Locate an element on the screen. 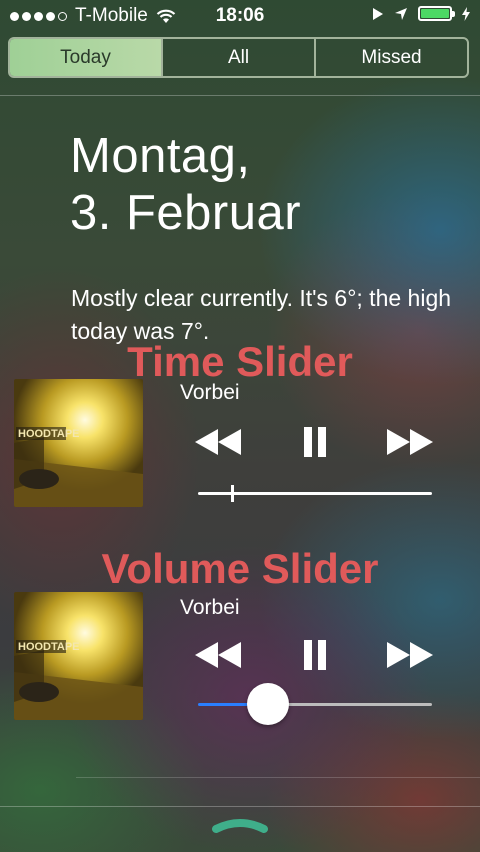 The width and height of the screenshot is (480, 852). list-divider is located at coordinates (278, 777).